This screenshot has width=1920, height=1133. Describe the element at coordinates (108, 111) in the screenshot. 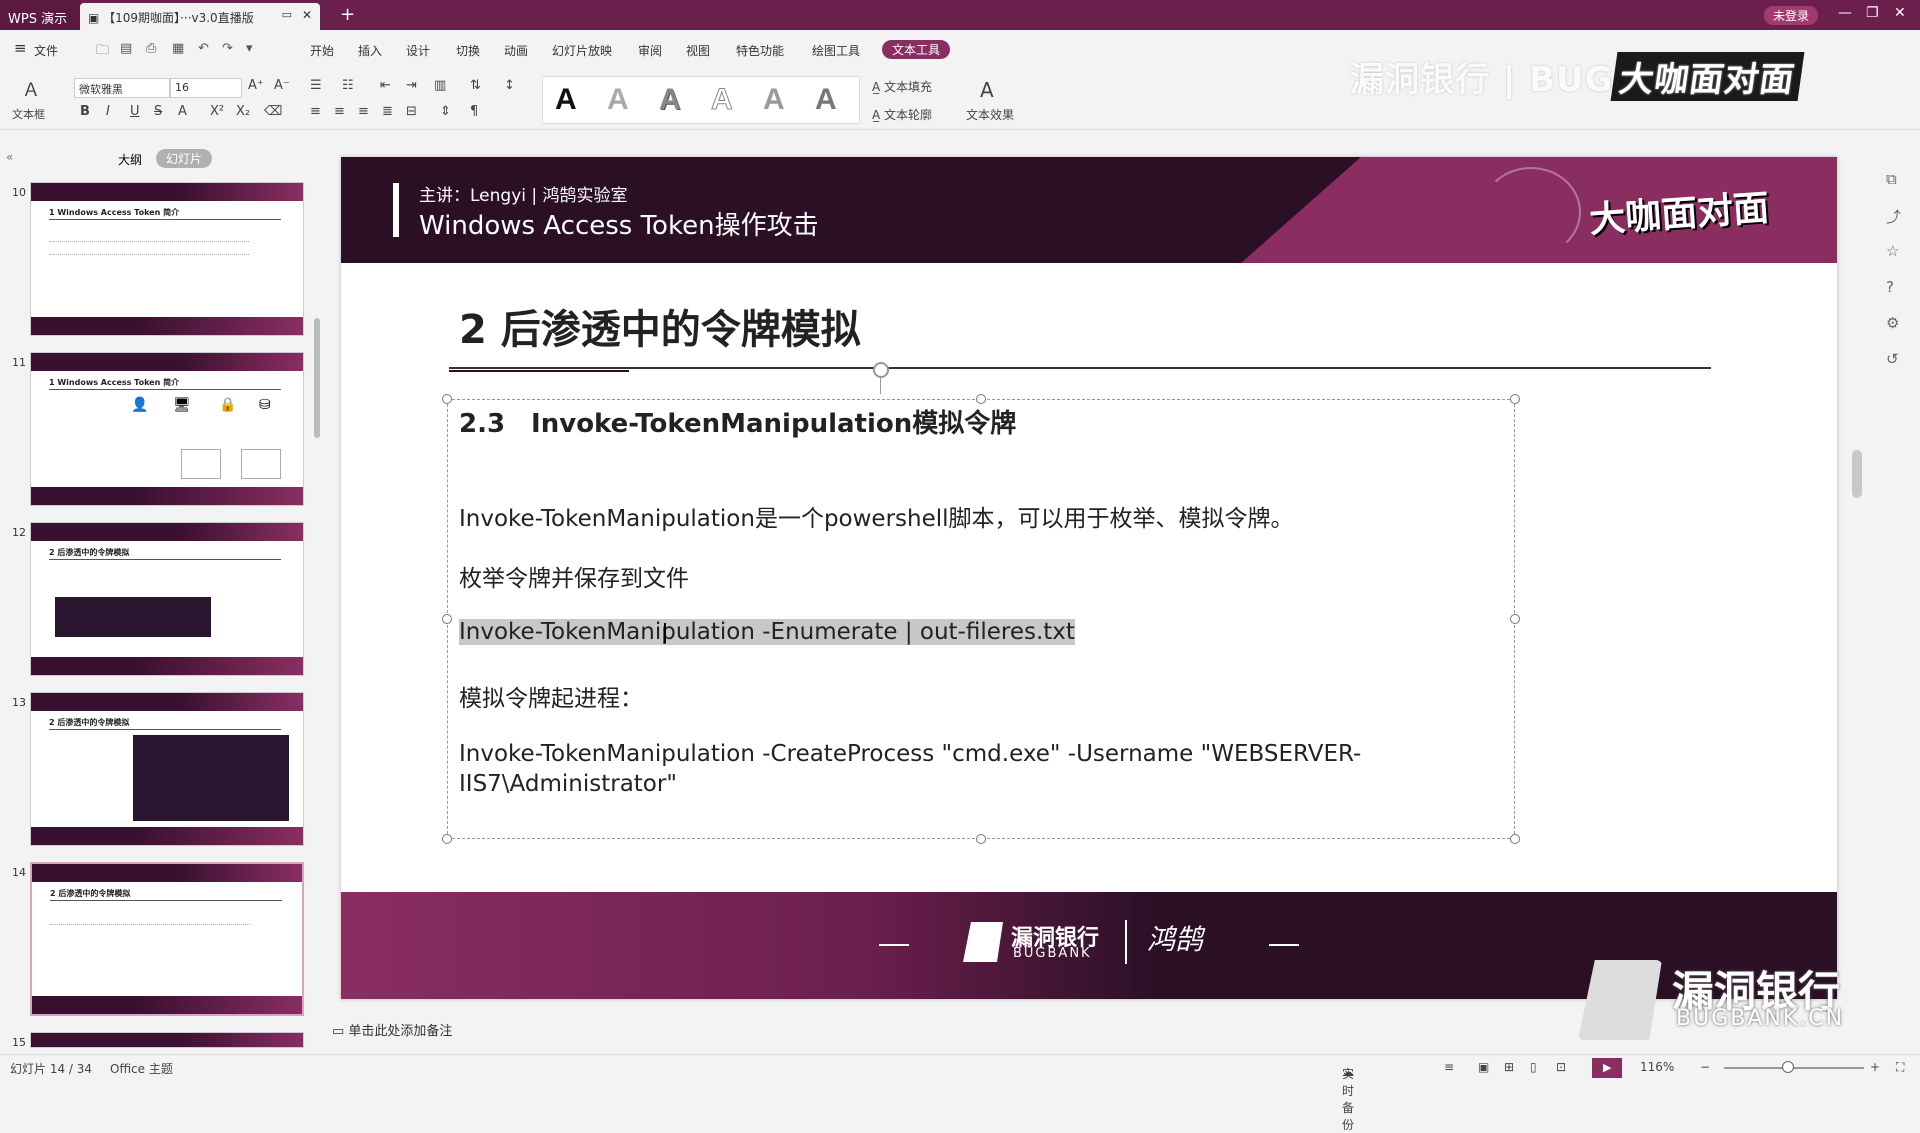

I see `italic-icon: I` at that location.